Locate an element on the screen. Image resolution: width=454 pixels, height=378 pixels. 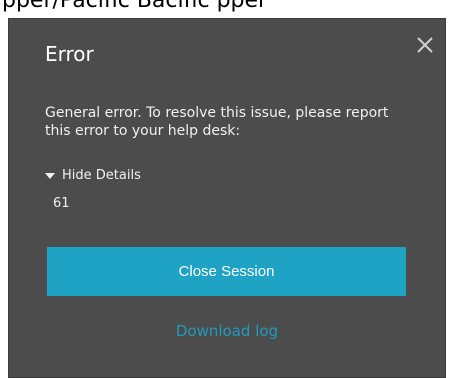
hide-details-toggle: Hide Details is located at coordinates (93, 175).